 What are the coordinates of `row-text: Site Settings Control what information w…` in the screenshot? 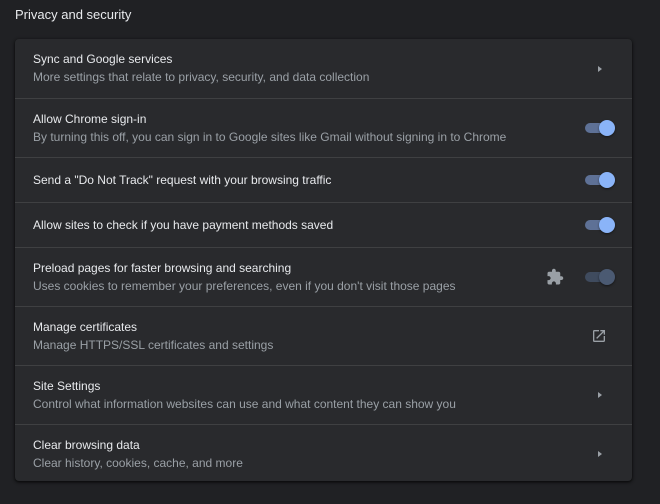 It's located at (308, 395).